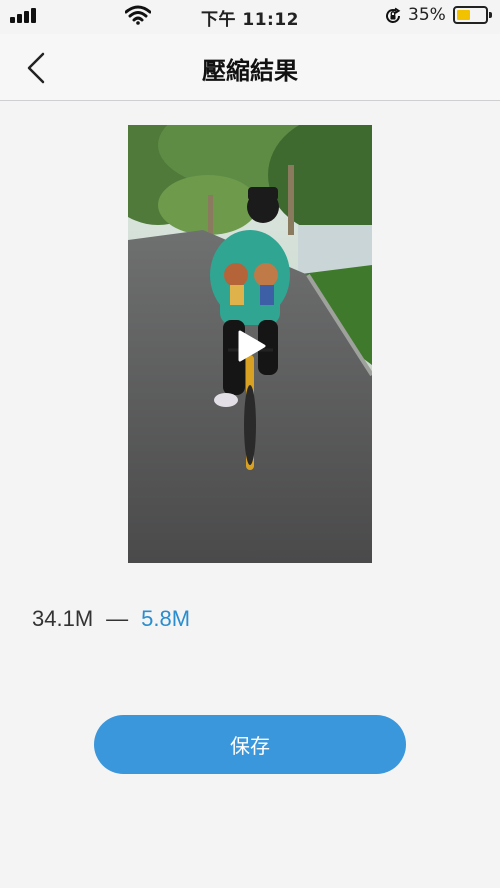 This screenshot has height=888, width=500. I want to click on battery-tip, so click(490, 15).